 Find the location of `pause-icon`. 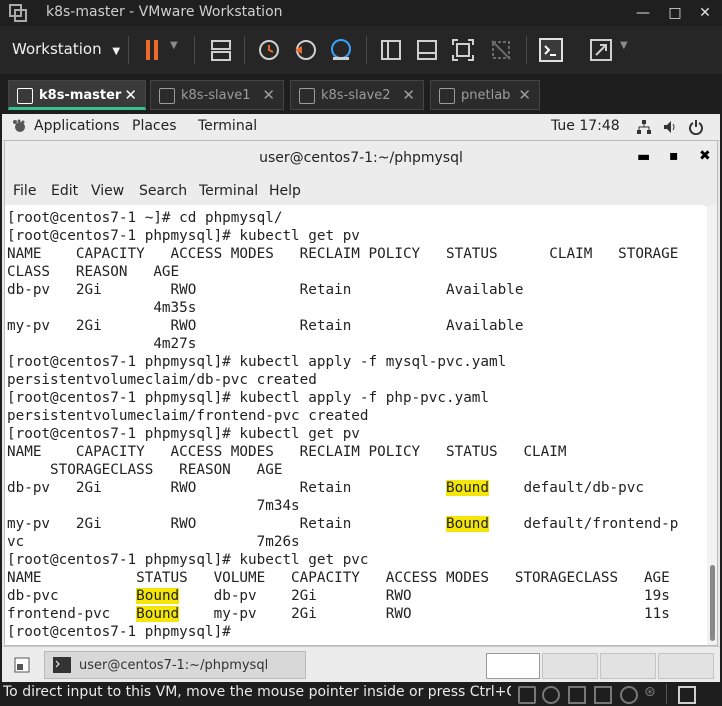

pause-icon is located at coordinates (153, 50).